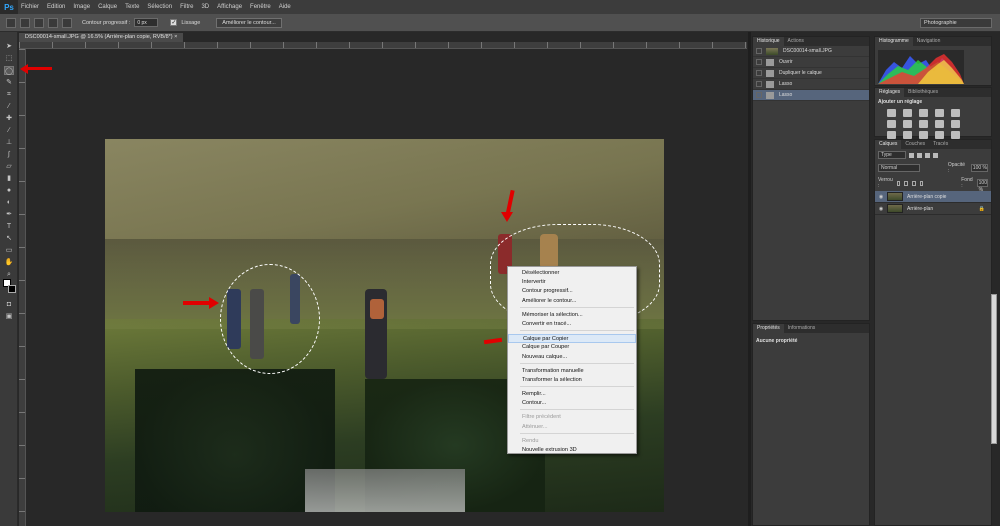 The height and width of the screenshot is (526, 1000). I want to click on tab-properties: Propriétés, so click(768, 328).